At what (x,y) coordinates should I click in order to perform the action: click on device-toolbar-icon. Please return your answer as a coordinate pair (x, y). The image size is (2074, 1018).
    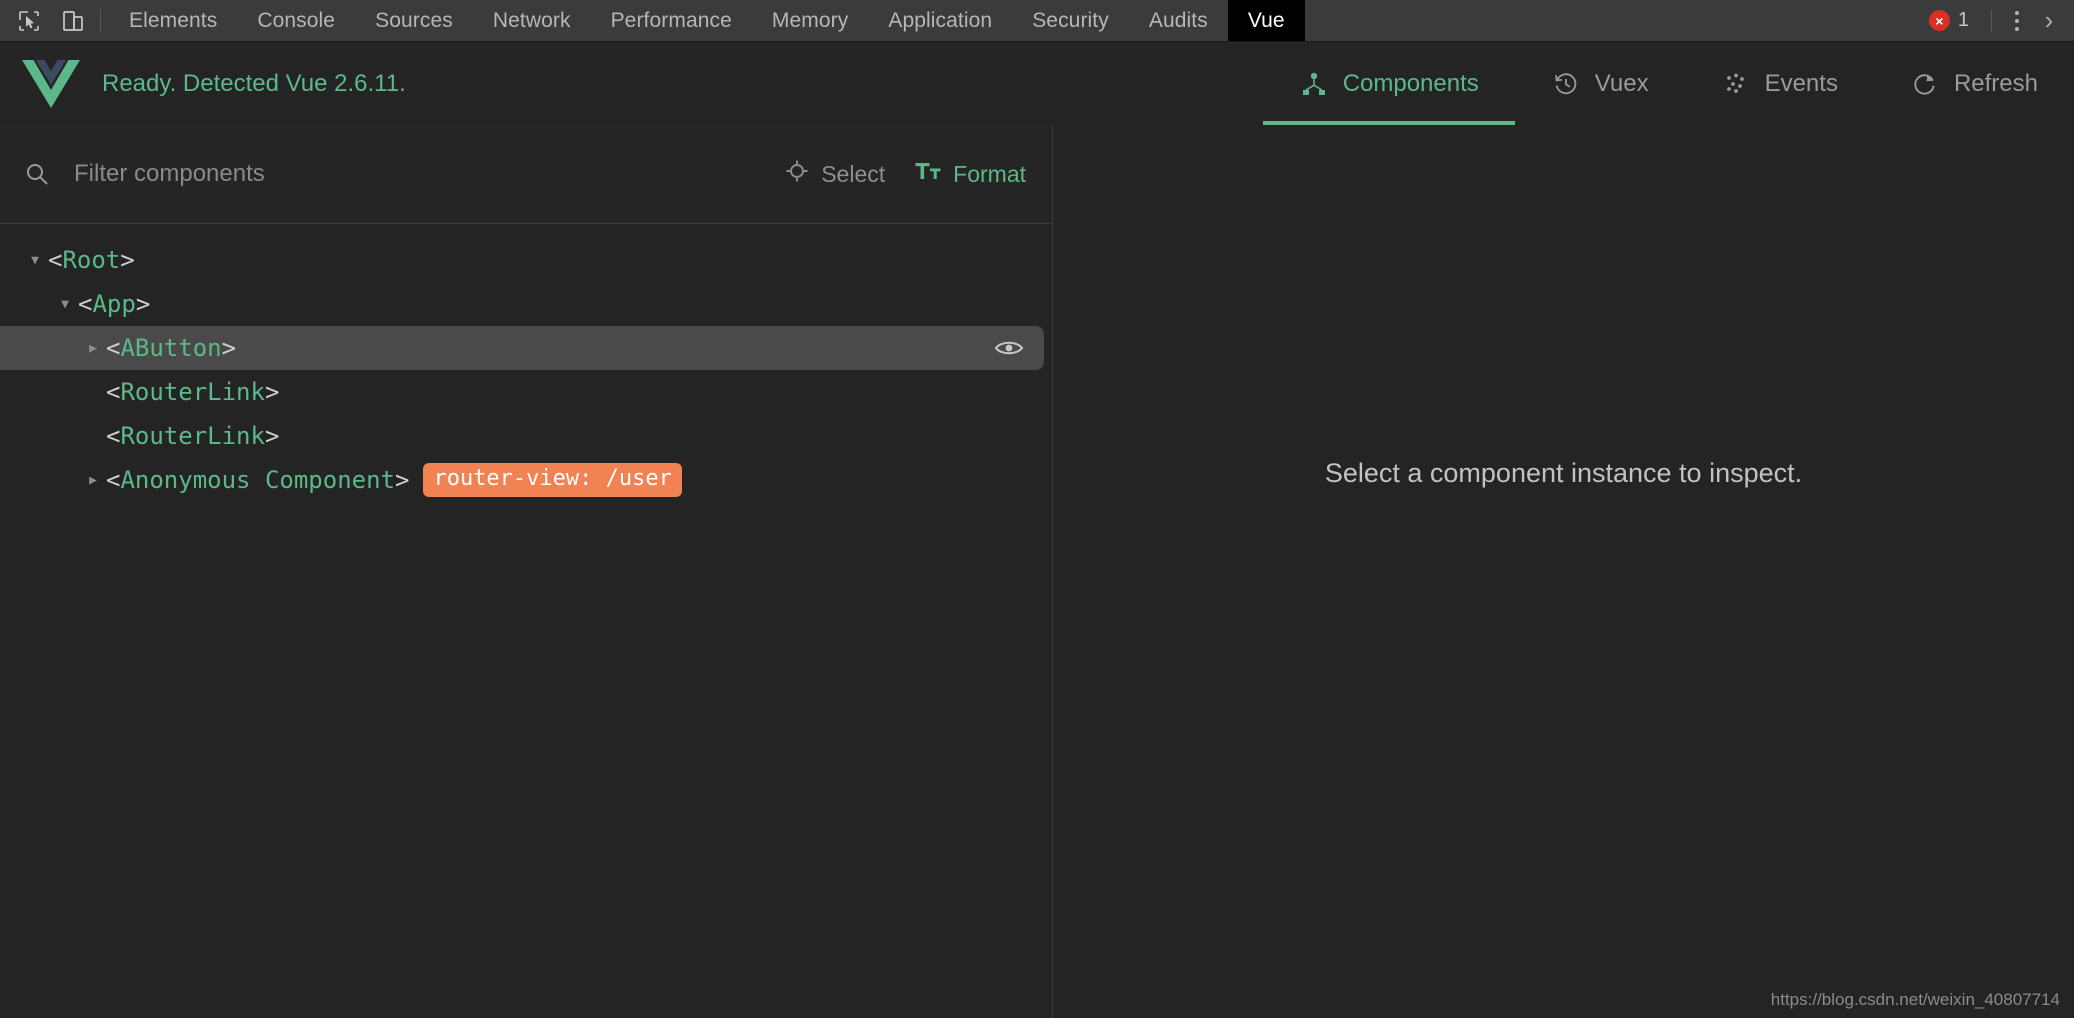
    Looking at the image, I should click on (73, 21).